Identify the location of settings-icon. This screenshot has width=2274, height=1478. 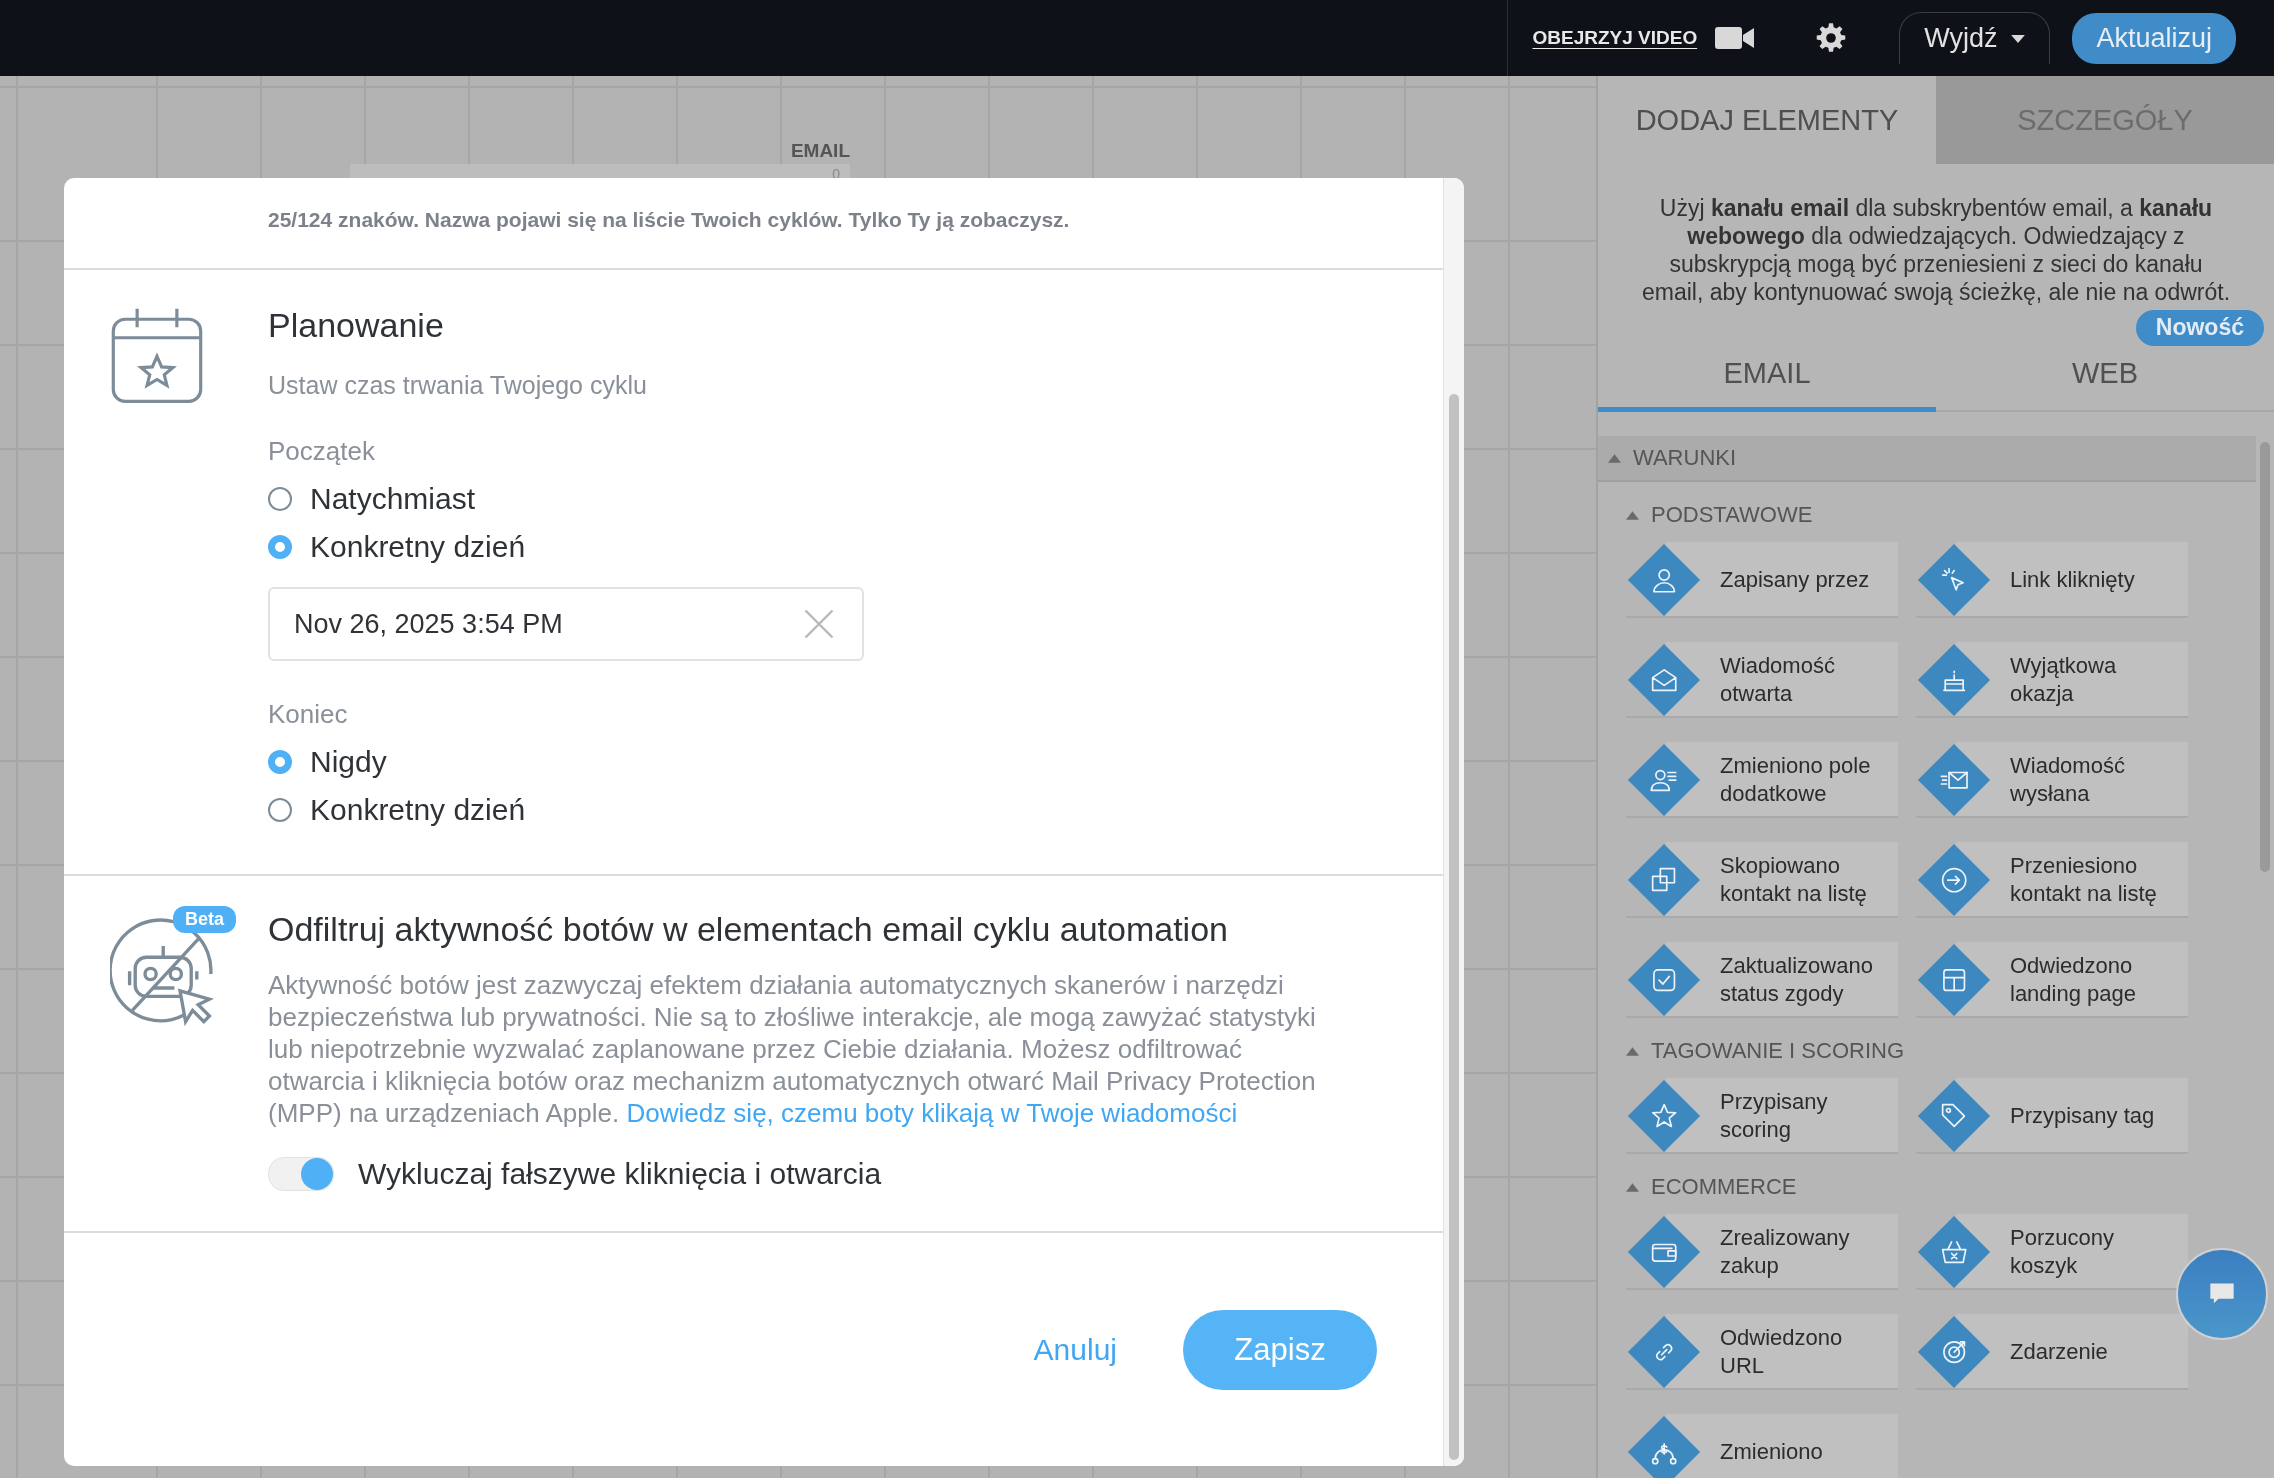
(1831, 38).